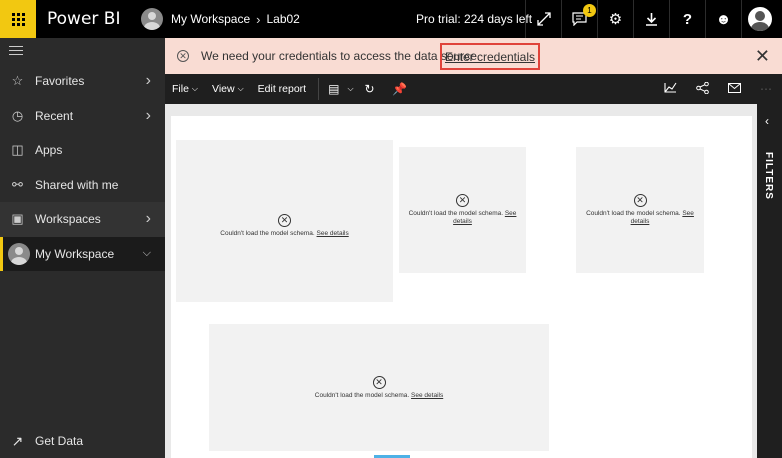 The image size is (782, 458). I want to click on sidebar-item-shared: ⚯ Shared with me, so click(82, 185).